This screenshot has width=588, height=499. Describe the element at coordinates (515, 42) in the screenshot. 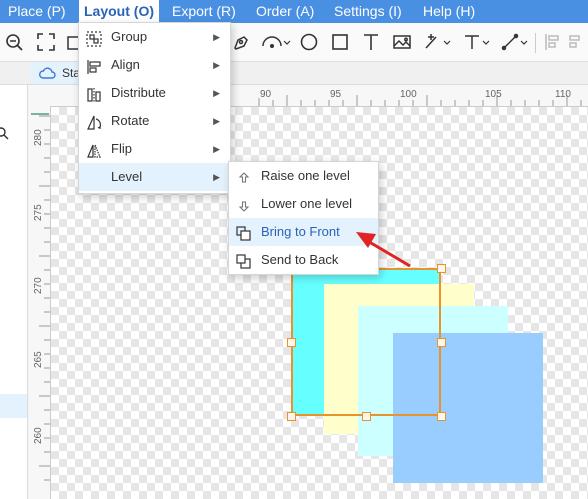

I see `measure-icon` at that location.